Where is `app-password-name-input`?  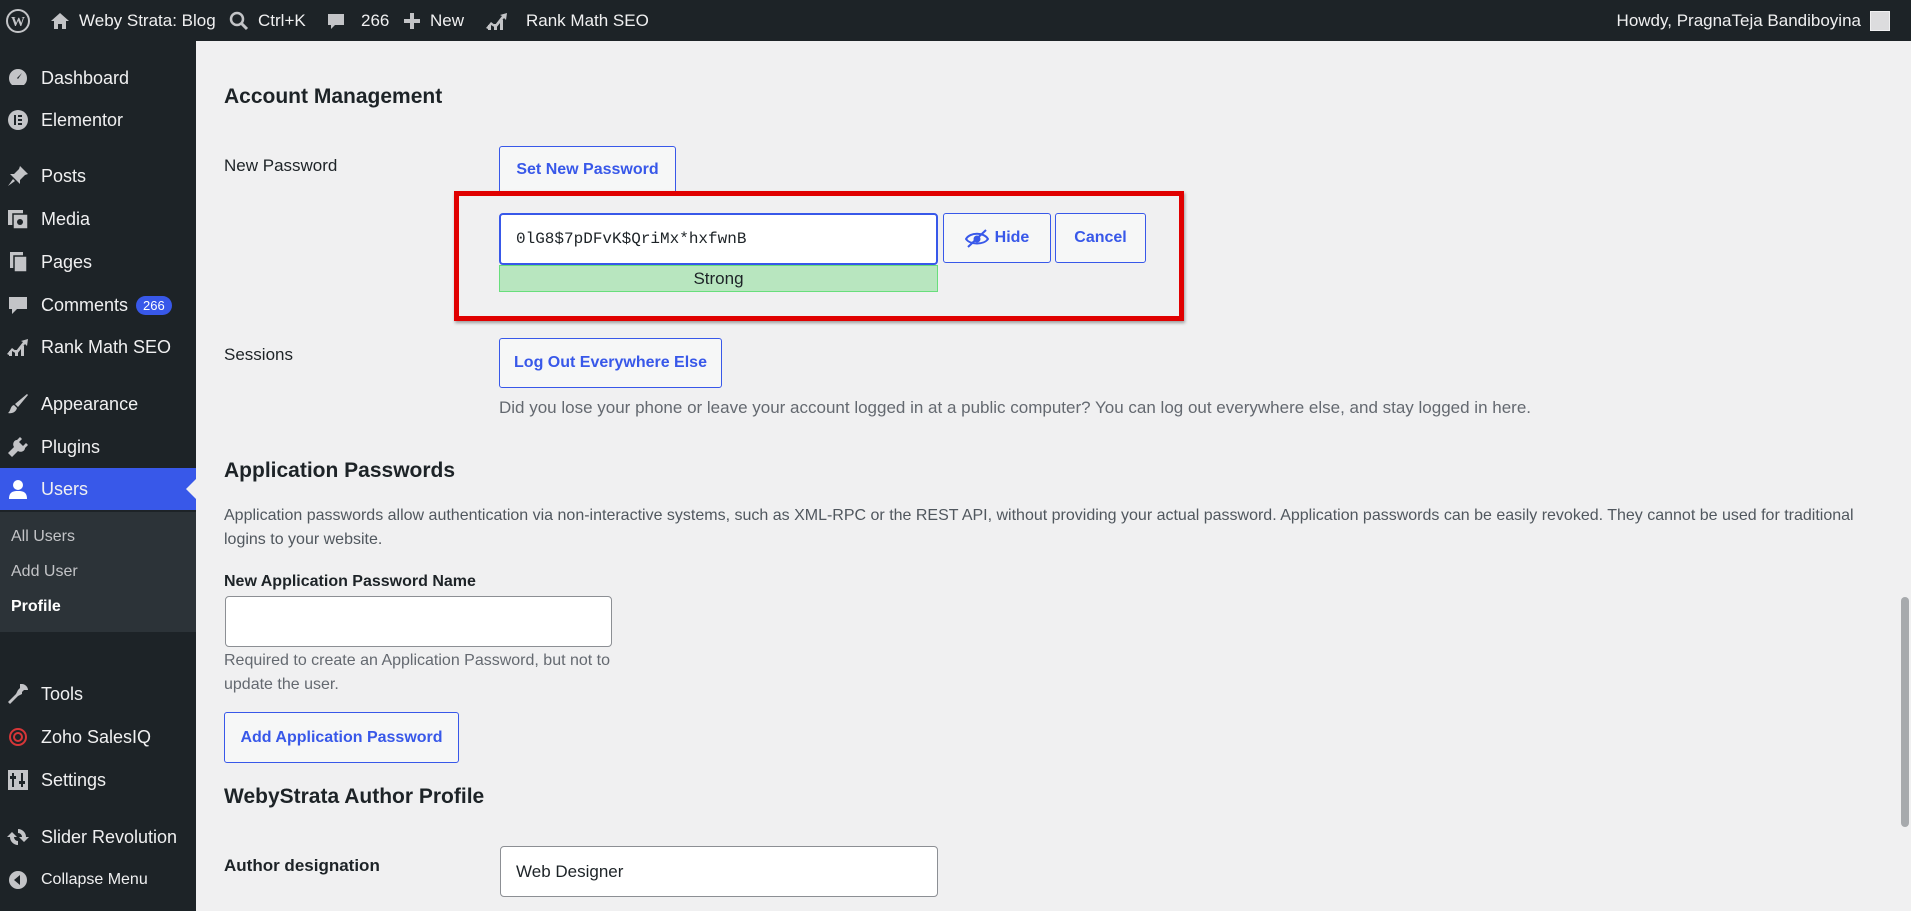
app-password-name-input is located at coordinates (418, 621).